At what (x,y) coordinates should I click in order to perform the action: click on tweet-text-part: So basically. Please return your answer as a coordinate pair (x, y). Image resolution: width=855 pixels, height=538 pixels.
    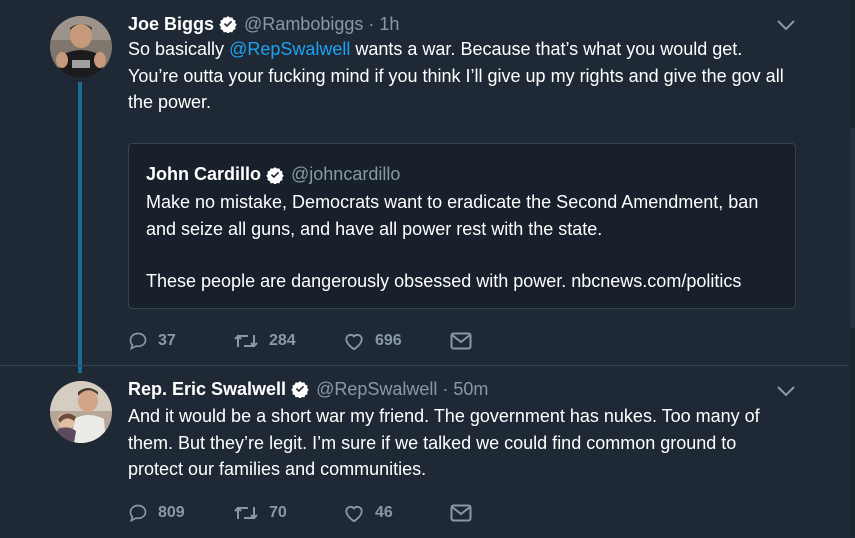
    Looking at the image, I should click on (179, 49).